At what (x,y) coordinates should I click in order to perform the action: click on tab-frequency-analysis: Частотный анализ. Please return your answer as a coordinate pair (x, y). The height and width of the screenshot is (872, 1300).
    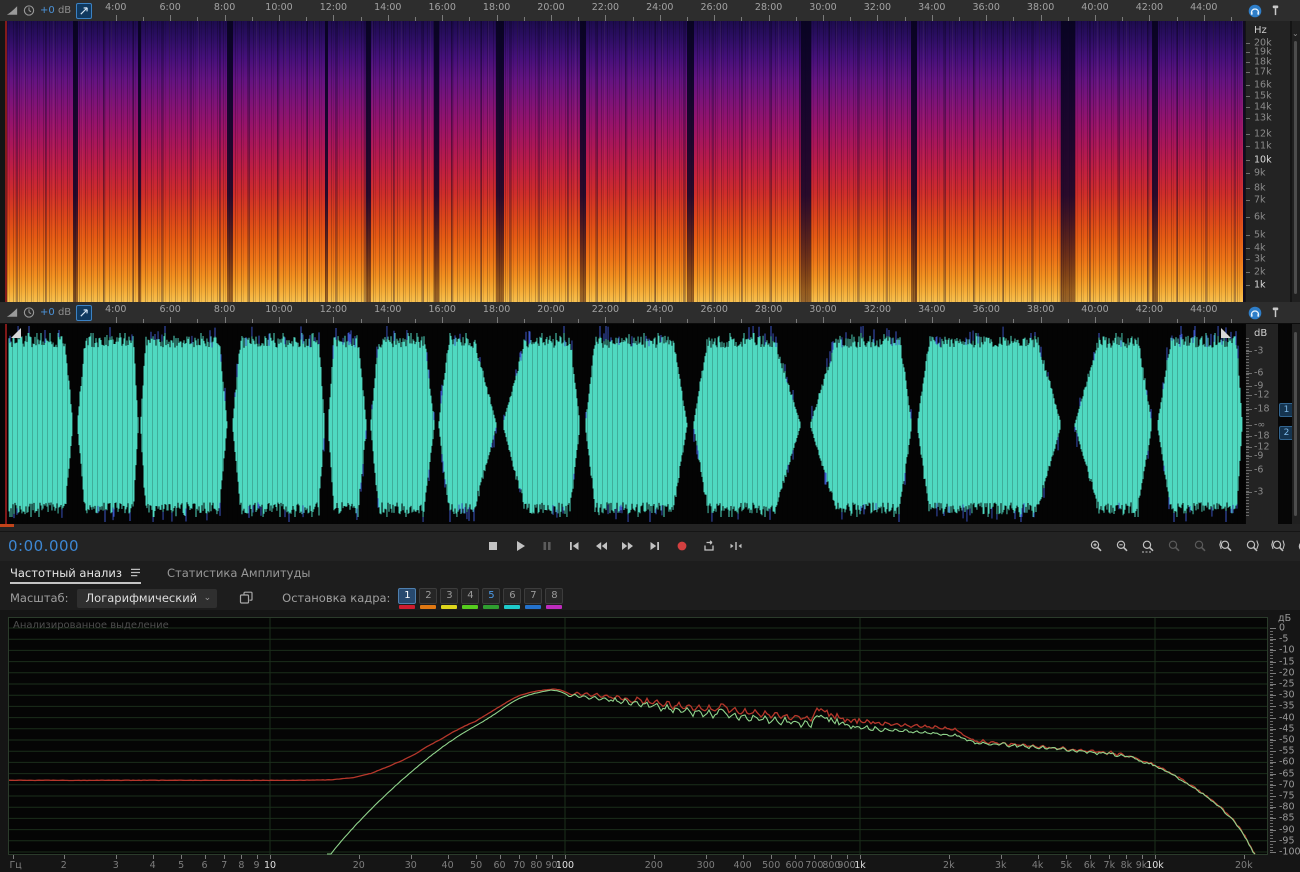
    Looking at the image, I should click on (75, 572).